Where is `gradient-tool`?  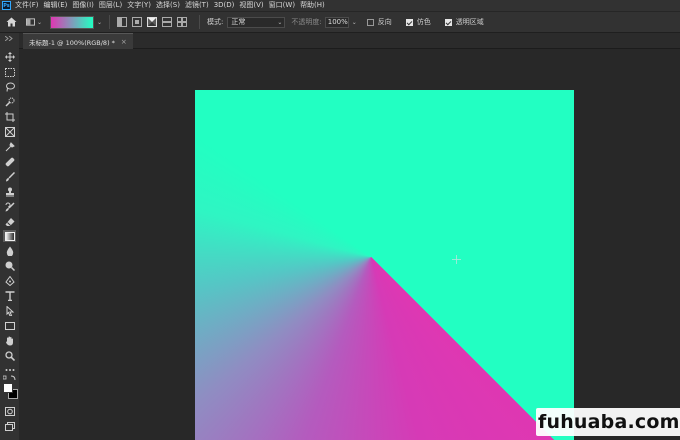 gradient-tool is located at coordinates (9, 236).